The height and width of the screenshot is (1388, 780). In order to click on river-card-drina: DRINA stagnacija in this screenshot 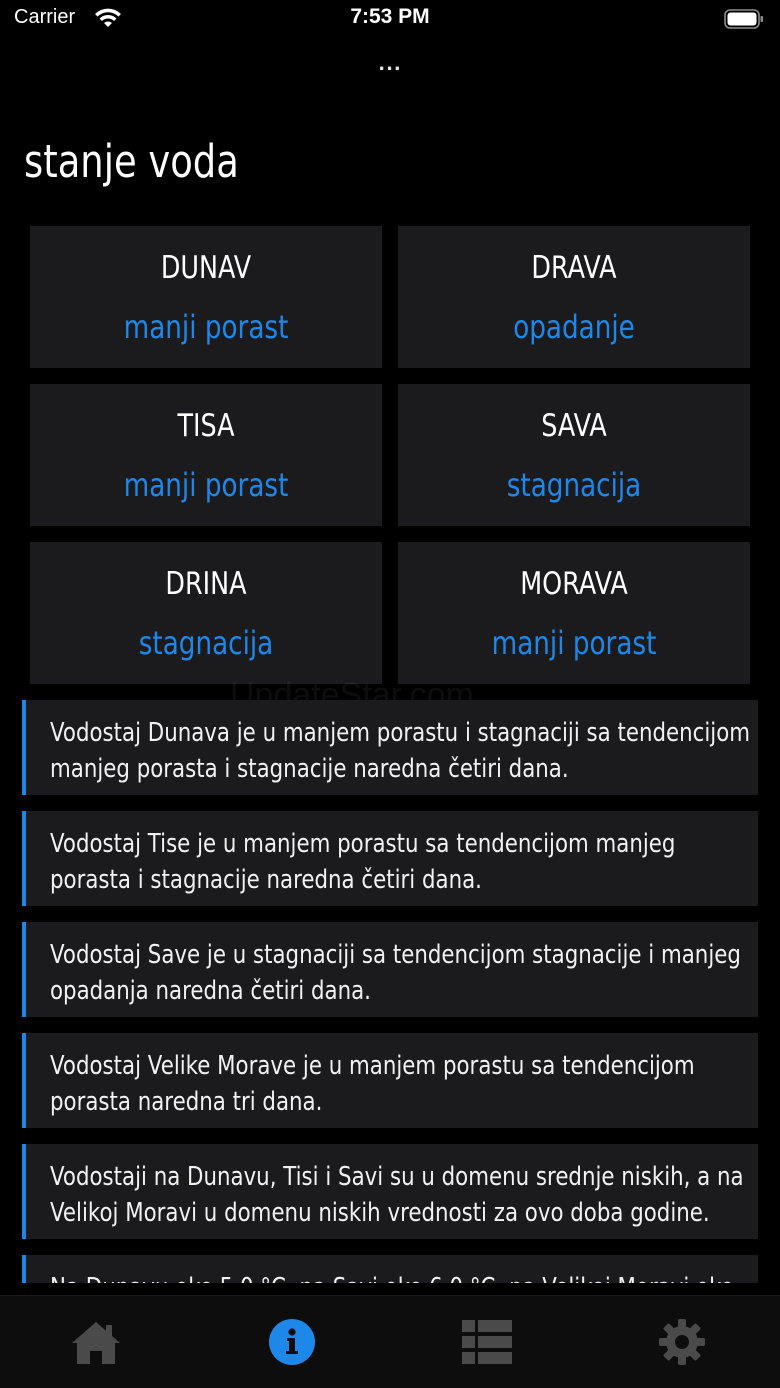, I will do `click(206, 613)`.